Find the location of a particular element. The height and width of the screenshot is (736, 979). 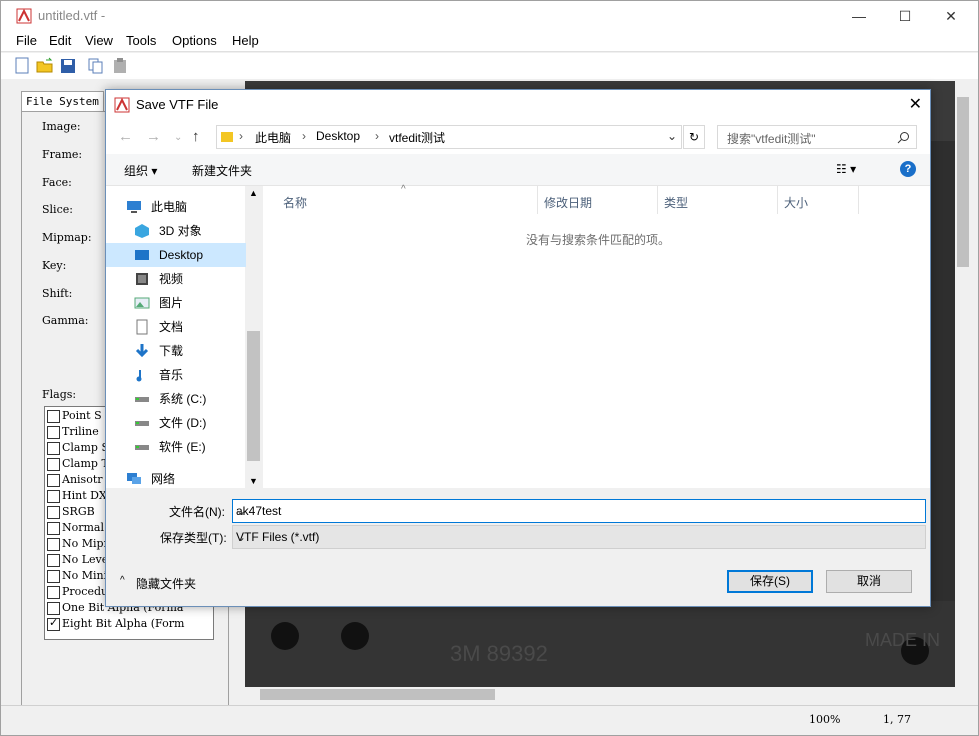

minimize-button: — is located at coordinates (859, 16).